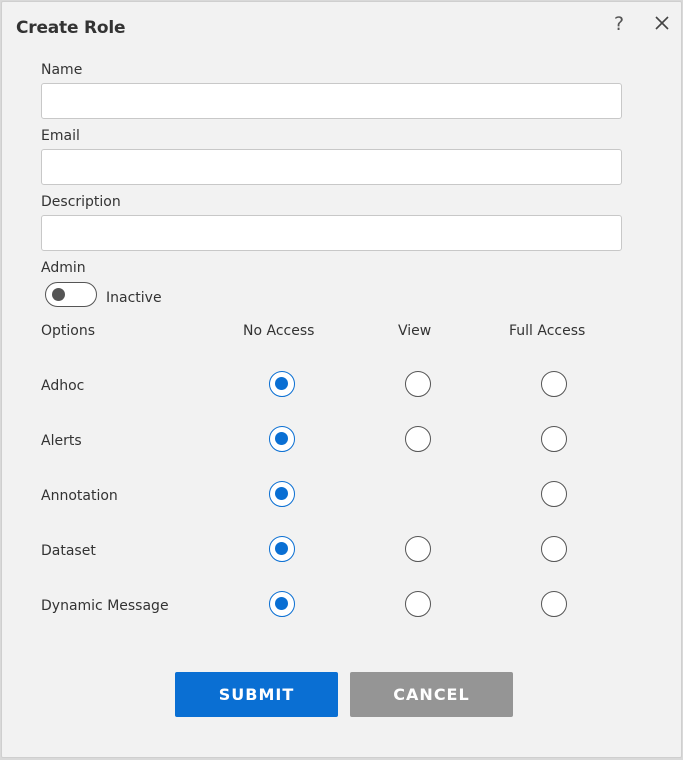  Describe the element at coordinates (554, 604) in the screenshot. I see `dynamic-message-full-access-radio` at that location.